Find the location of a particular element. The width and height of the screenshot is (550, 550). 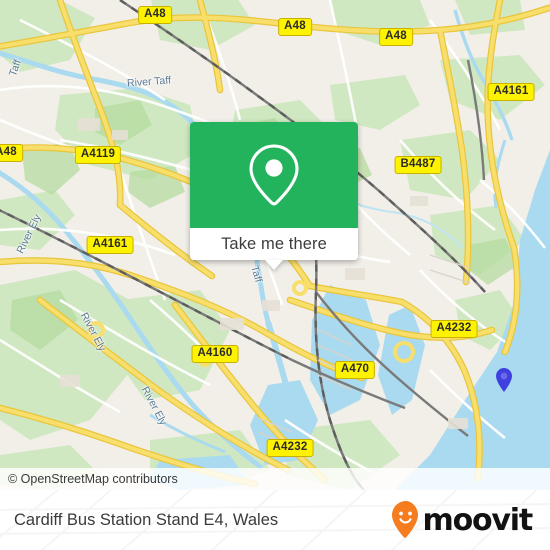

road-shield: A4160 is located at coordinates (215, 354).